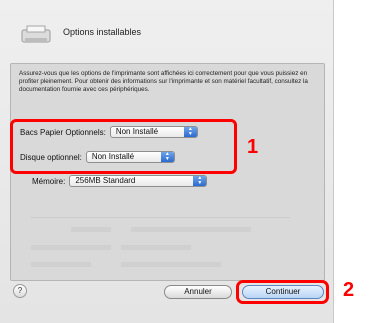 The width and height of the screenshot is (369, 323). What do you see at coordinates (138, 181) in the screenshot?
I see `memoire-select: 256MB Standard ▲ ▼` at bounding box center [138, 181].